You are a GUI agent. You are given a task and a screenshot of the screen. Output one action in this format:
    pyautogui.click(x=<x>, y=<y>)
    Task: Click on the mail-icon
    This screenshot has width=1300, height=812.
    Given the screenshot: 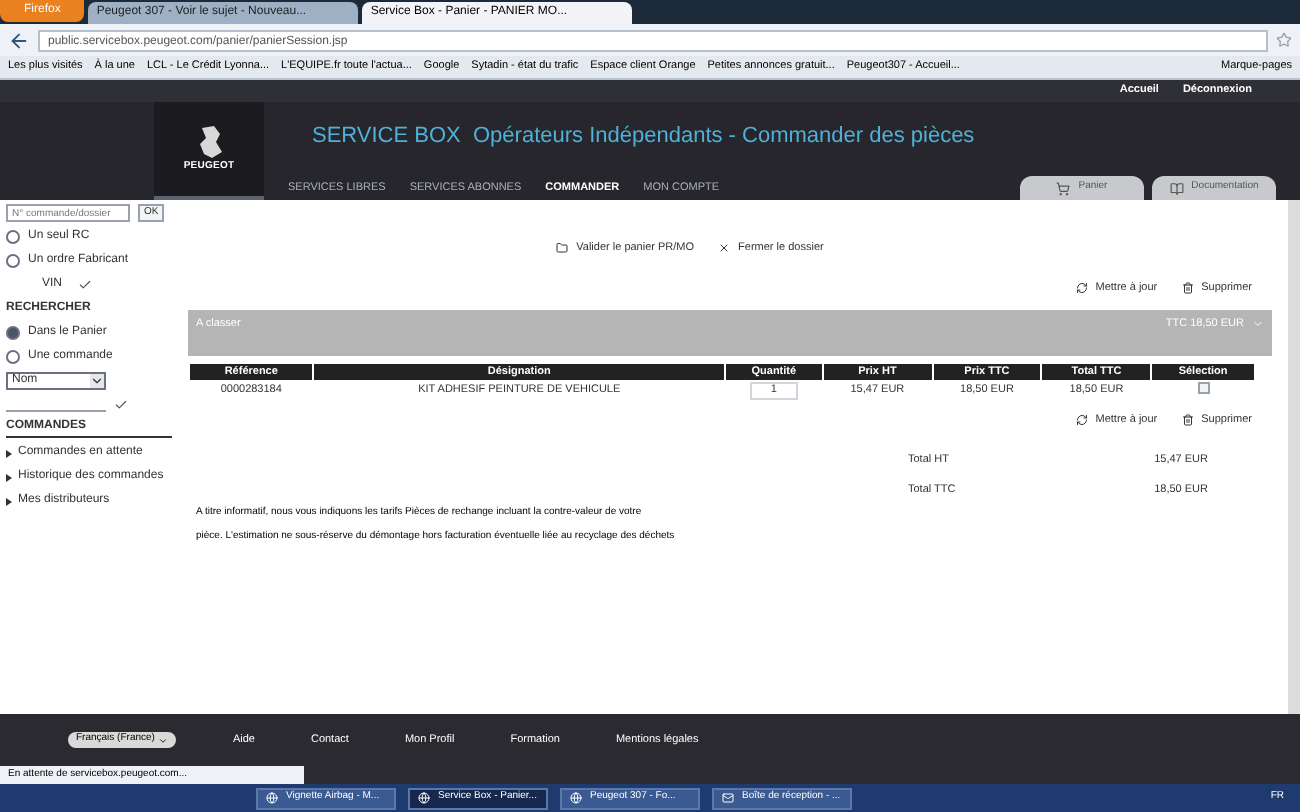 What is the action you would take?
    pyautogui.click(x=728, y=798)
    